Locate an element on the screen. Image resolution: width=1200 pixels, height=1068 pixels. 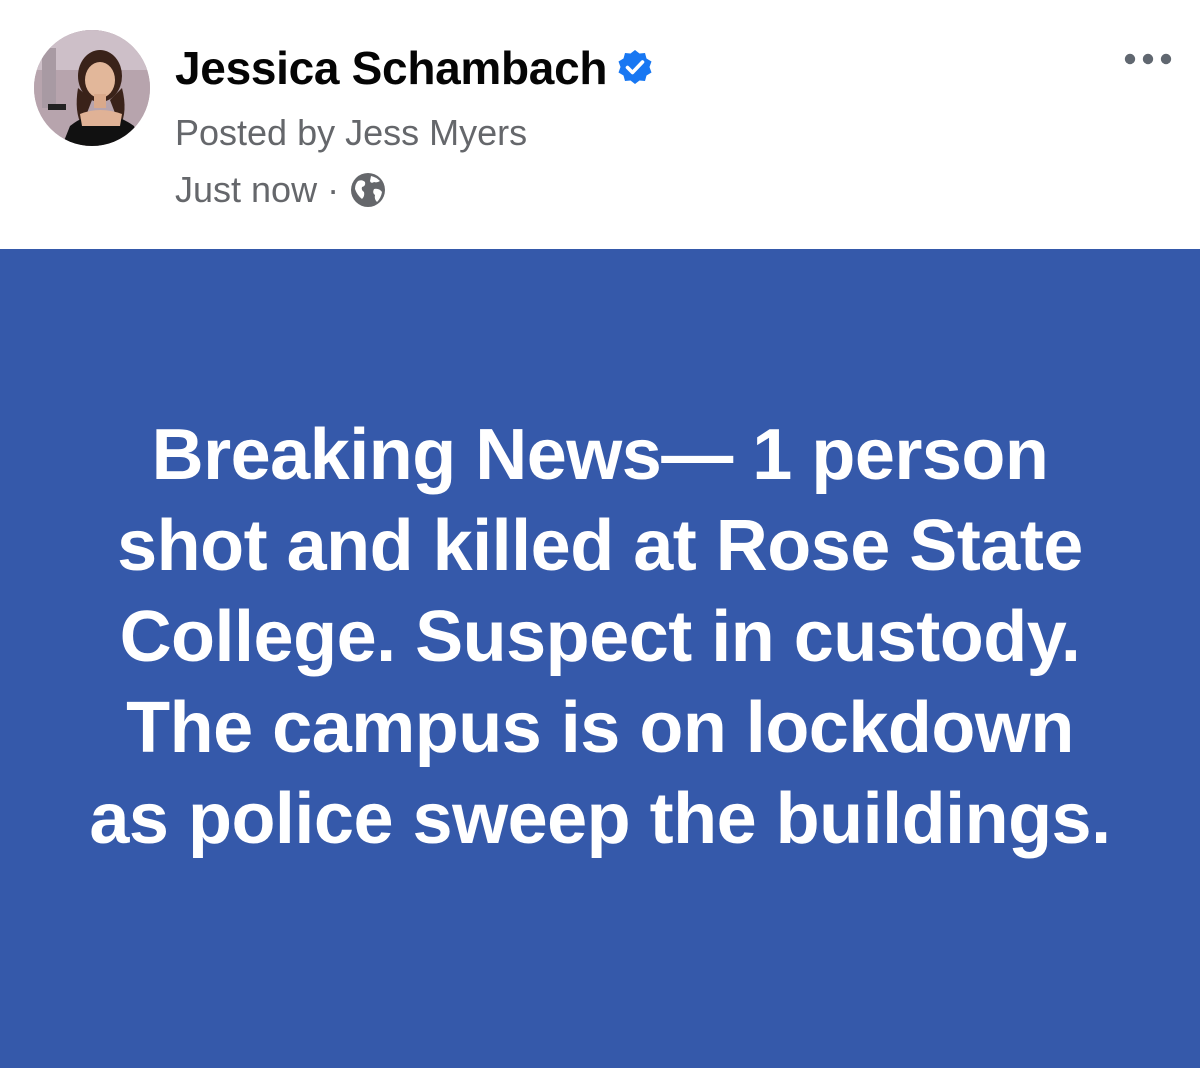
globe-icon is located at coordinates (368, 190).